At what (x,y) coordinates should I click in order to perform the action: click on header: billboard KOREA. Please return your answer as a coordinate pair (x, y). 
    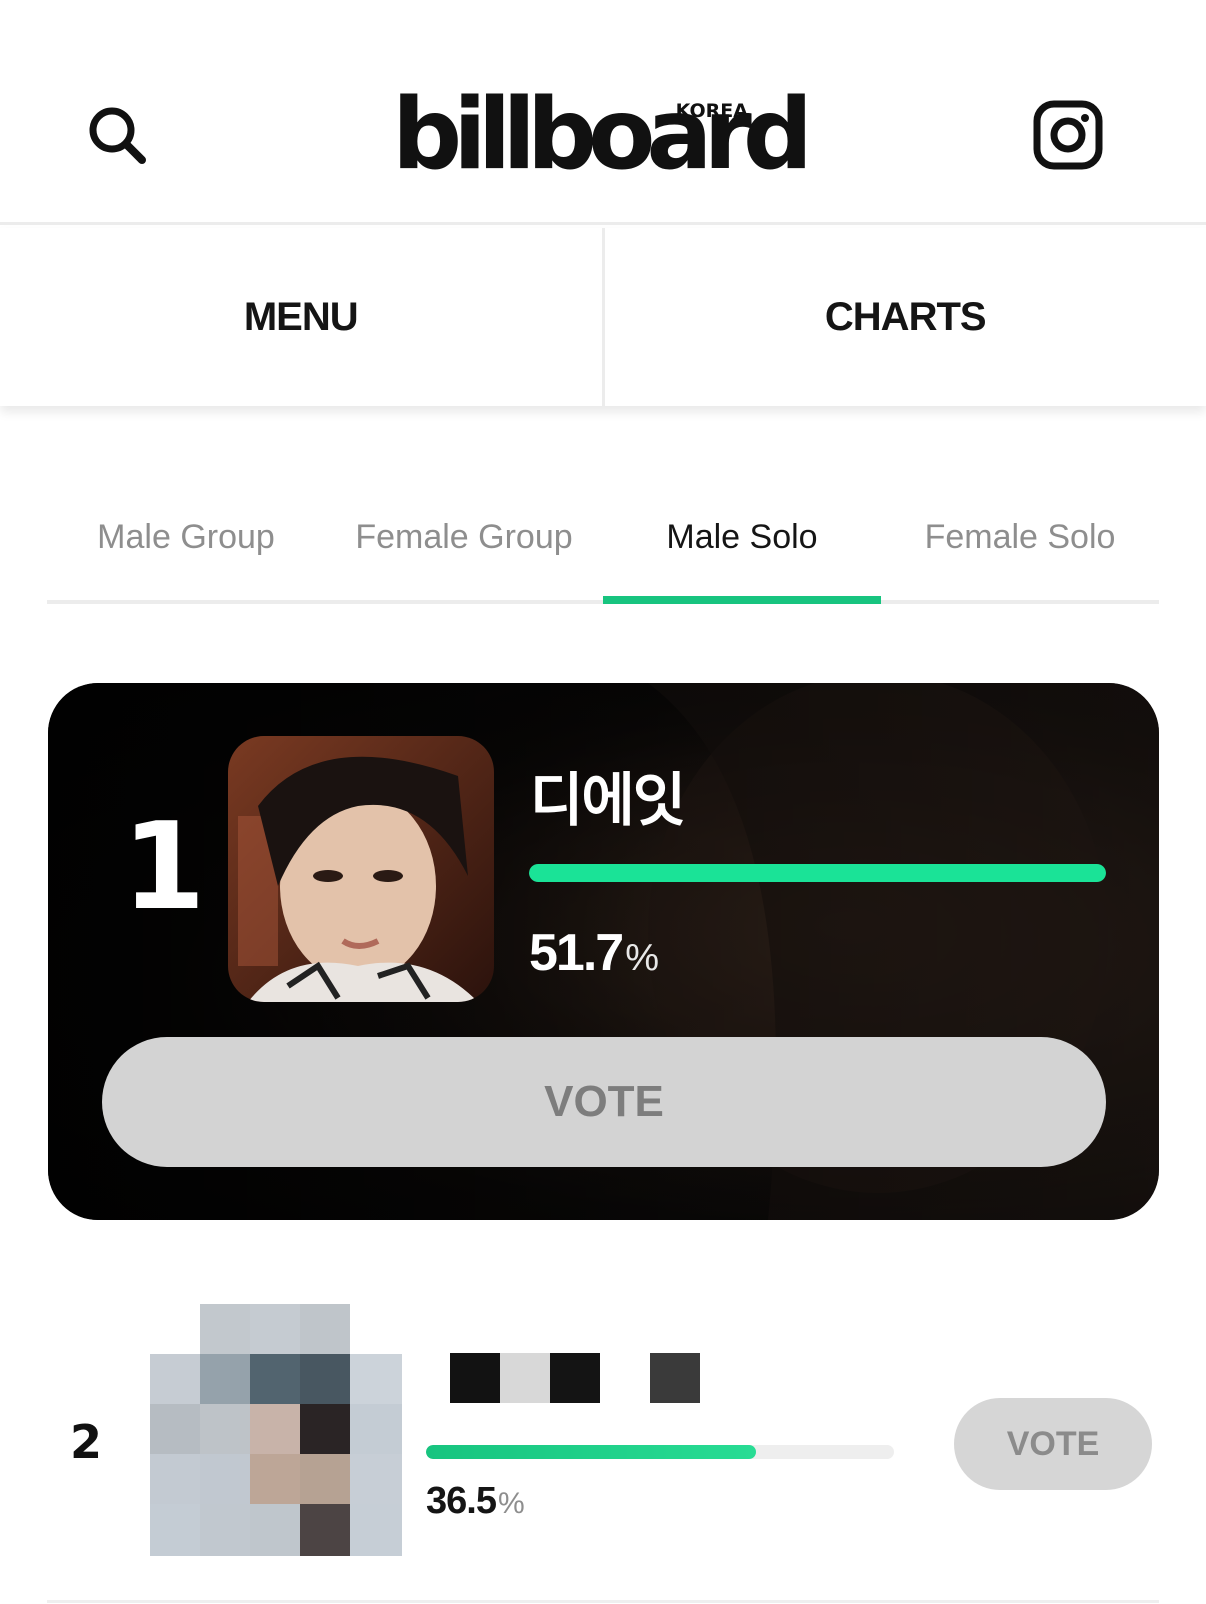
    Looking at the image, I should click on (603, 112).